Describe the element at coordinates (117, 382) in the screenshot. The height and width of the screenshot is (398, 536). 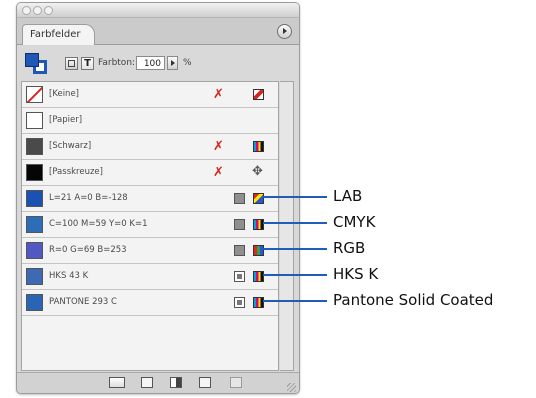
I see `show-all-swatches-button` at that location.